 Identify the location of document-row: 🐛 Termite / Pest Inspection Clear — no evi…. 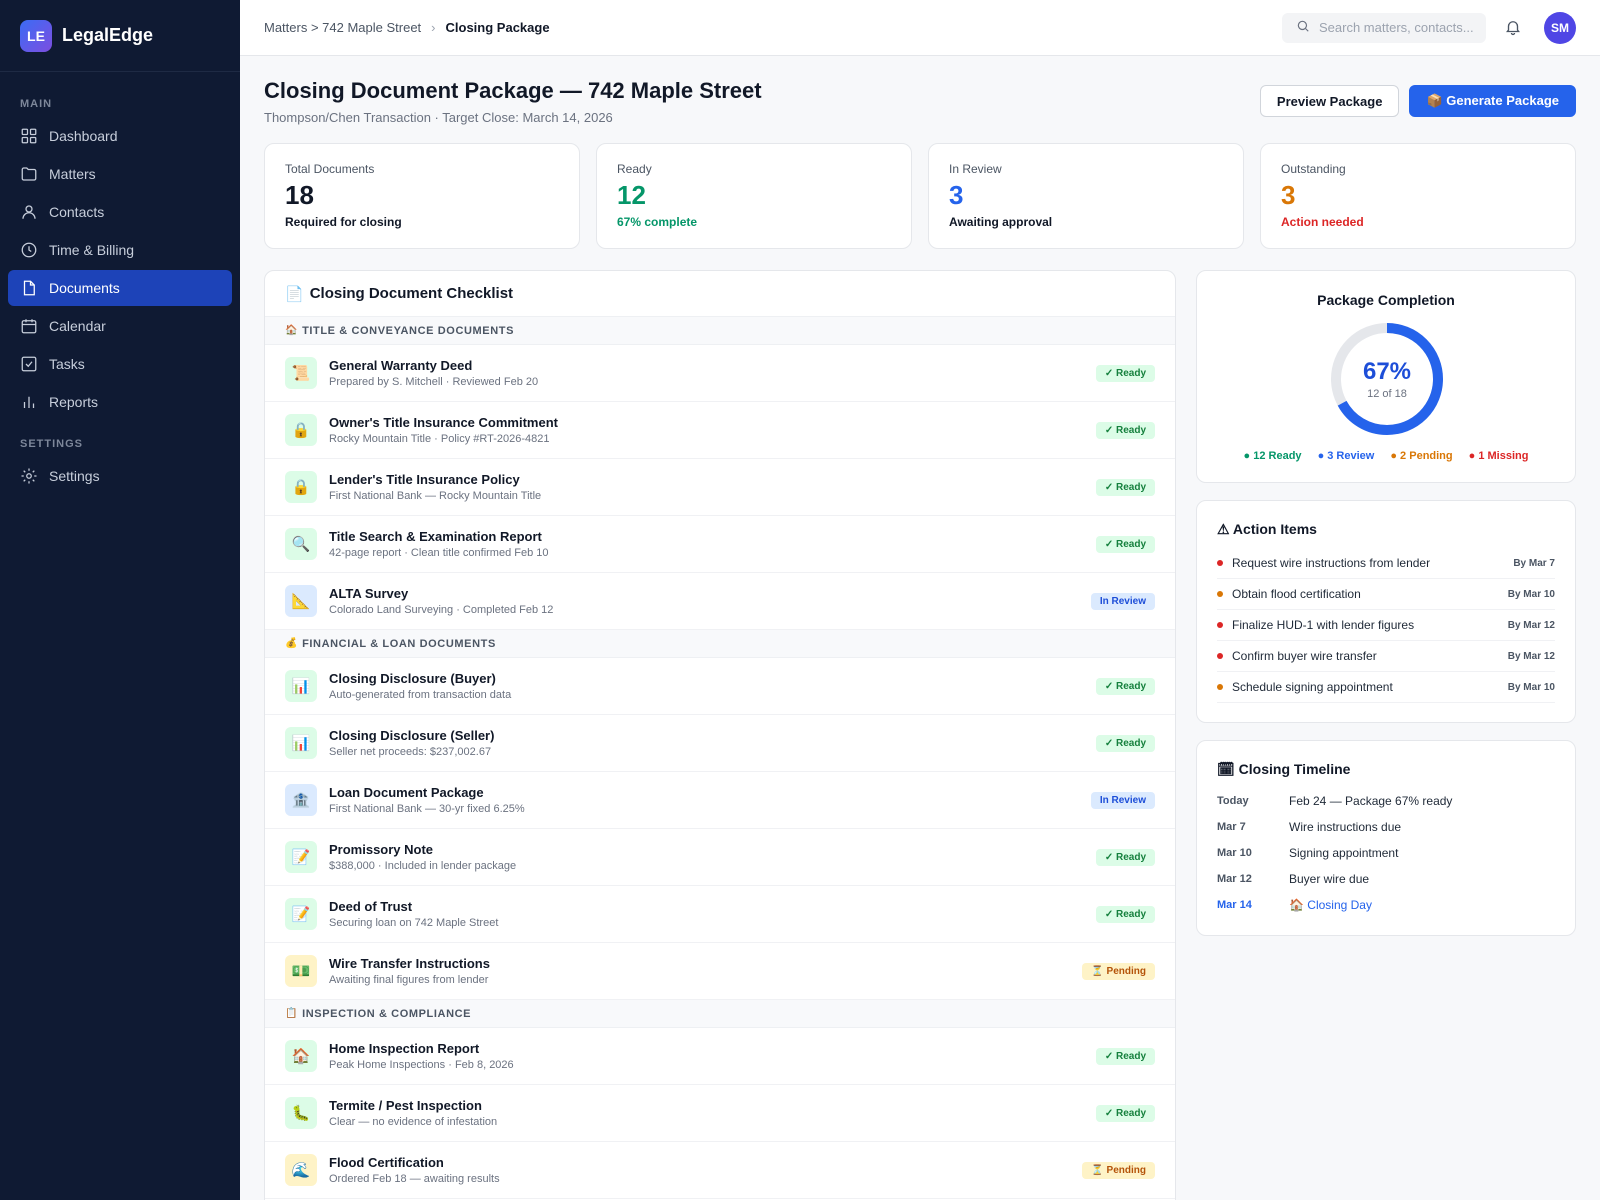
(720, 1113).